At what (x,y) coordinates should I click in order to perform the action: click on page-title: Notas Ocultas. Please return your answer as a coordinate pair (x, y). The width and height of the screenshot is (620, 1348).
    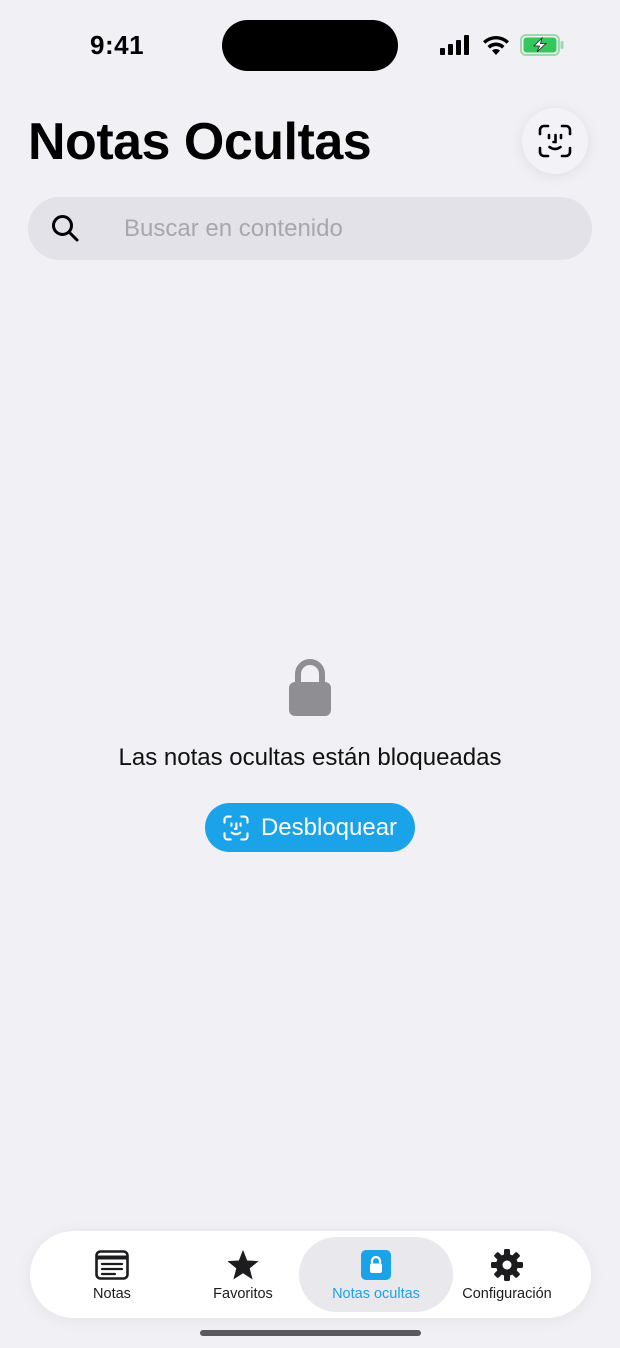
    Looking at the image, I should click on (200, 142).